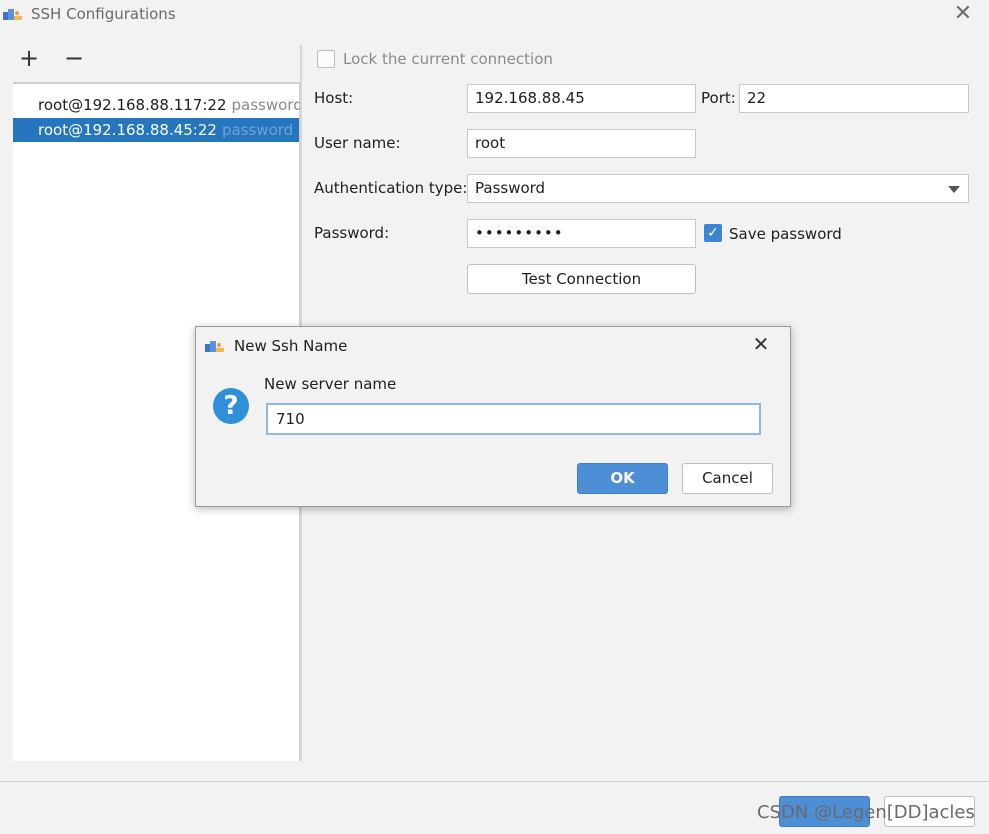  What do you see at coordinates (718, 98) in the screenshot?
I see `port-label: Port:` at bounding box center [718, 98].